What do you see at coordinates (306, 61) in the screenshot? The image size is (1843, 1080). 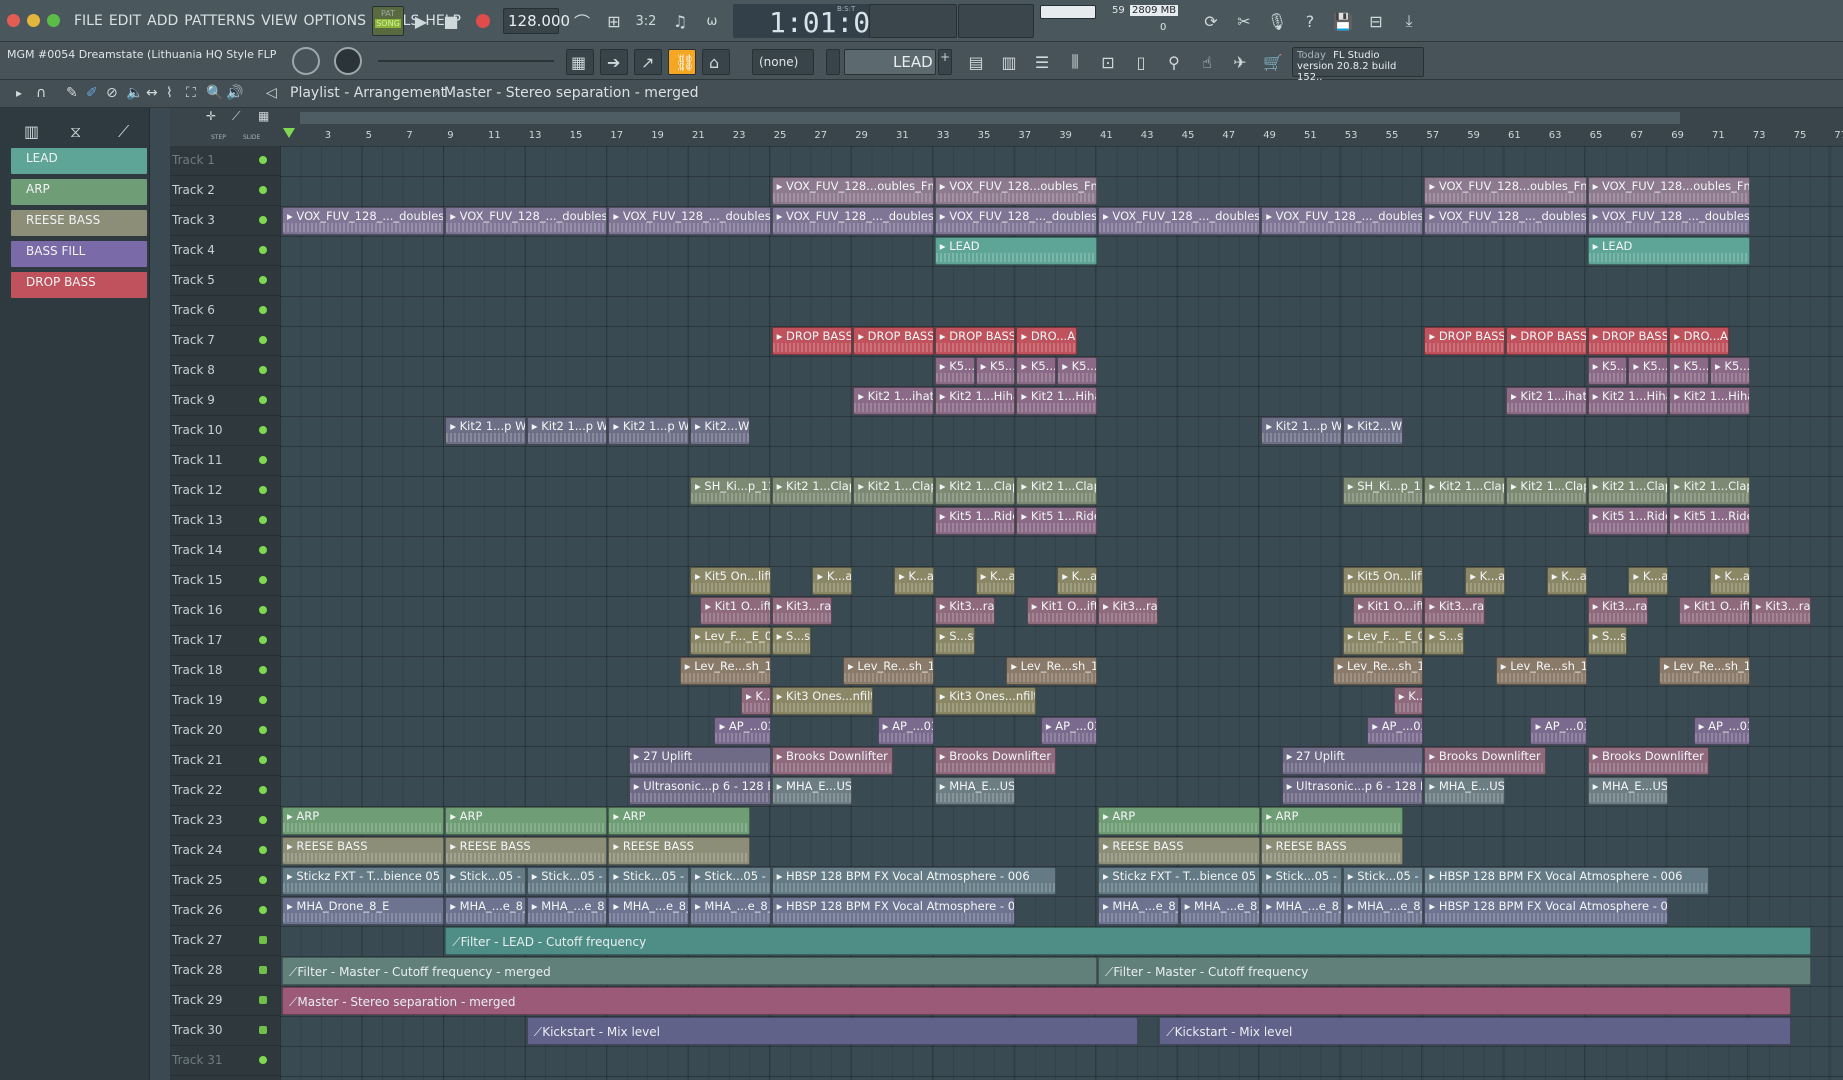 I see `master-volume-knob` at bounding box center [306, 61].